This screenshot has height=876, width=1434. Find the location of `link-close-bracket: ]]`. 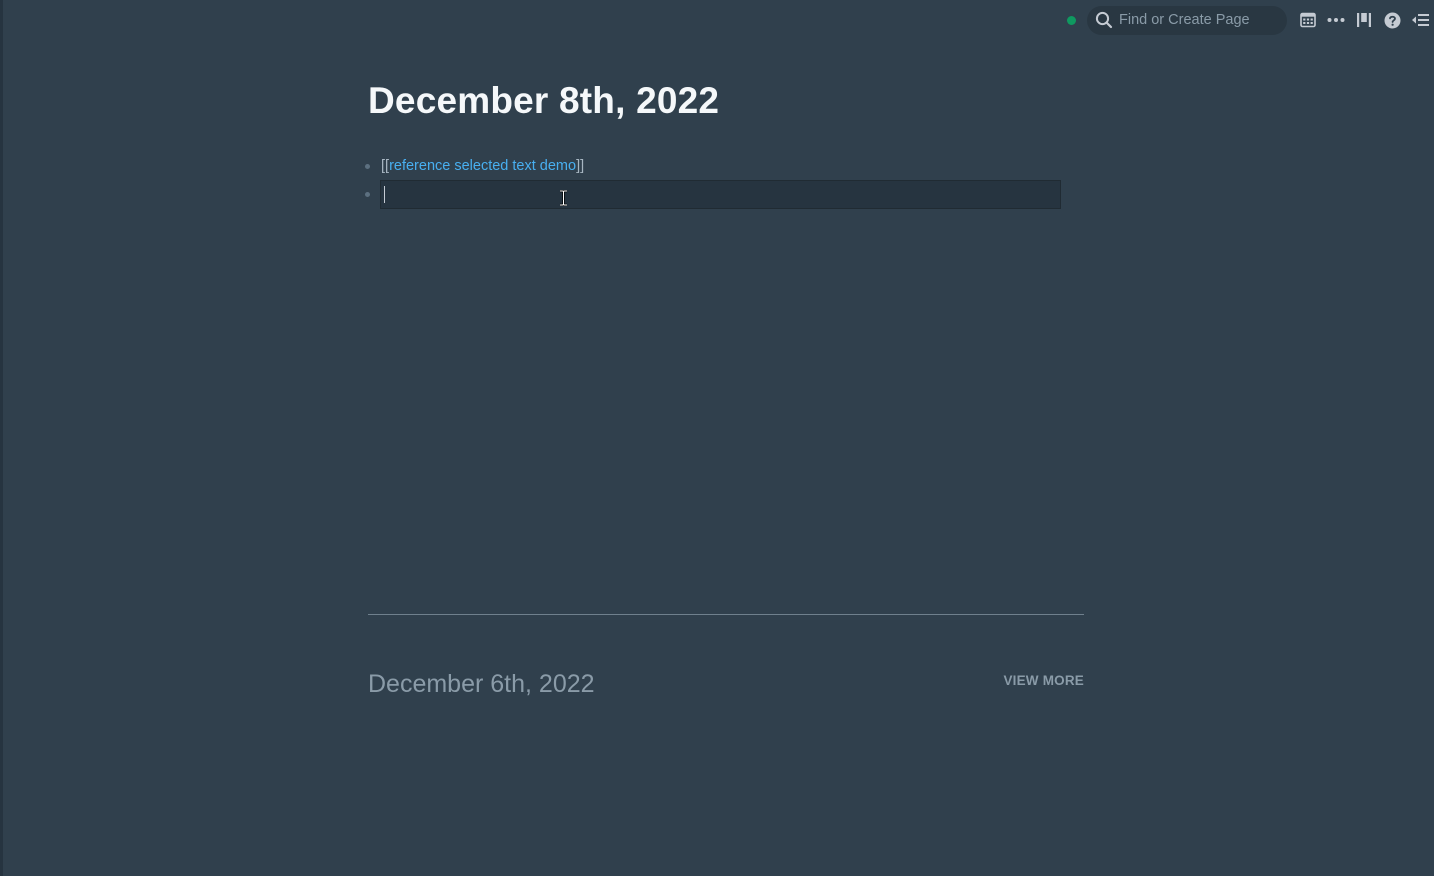

link-close-bracket: ]] is located at coordinates (580, 166).